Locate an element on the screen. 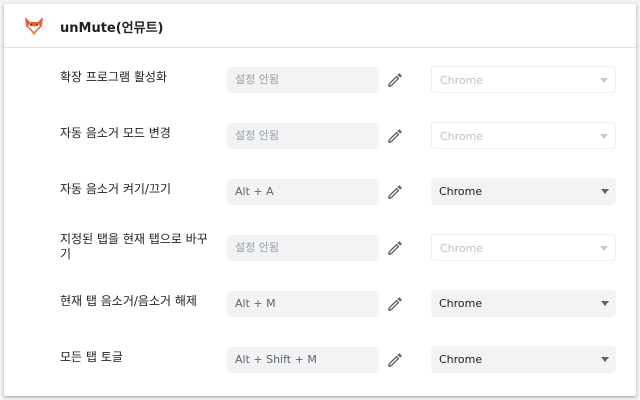 This screenshot has height=400, width=640. command-row: 자동 음소거 모드 변경 설정 안됨 Chrome is located at coordinates (320, 136).